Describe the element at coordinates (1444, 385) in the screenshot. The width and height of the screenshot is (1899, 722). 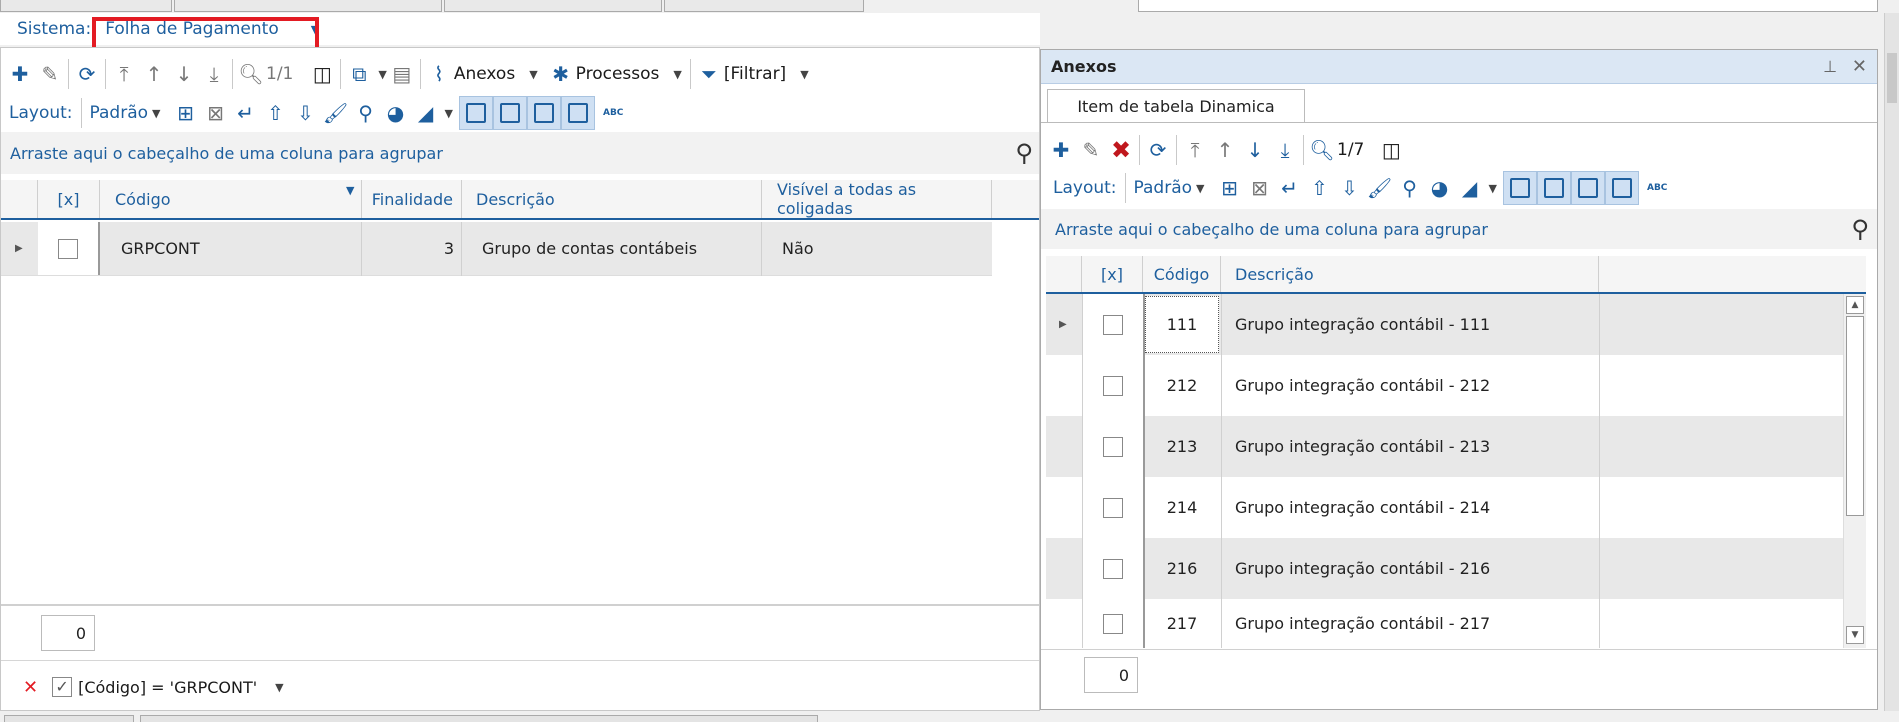
I see `table-row: 212 Grupo integração contábil - 212` at that location.